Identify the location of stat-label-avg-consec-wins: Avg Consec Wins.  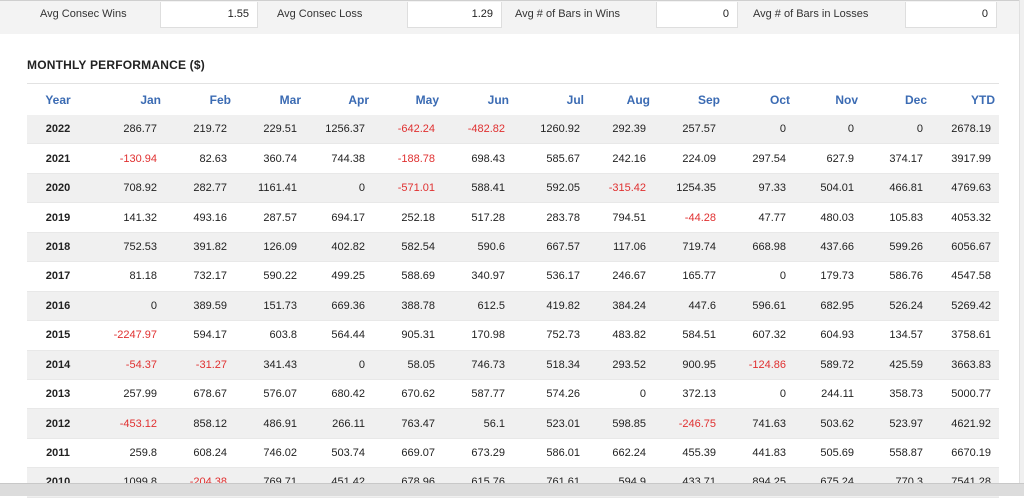
(83, 14).